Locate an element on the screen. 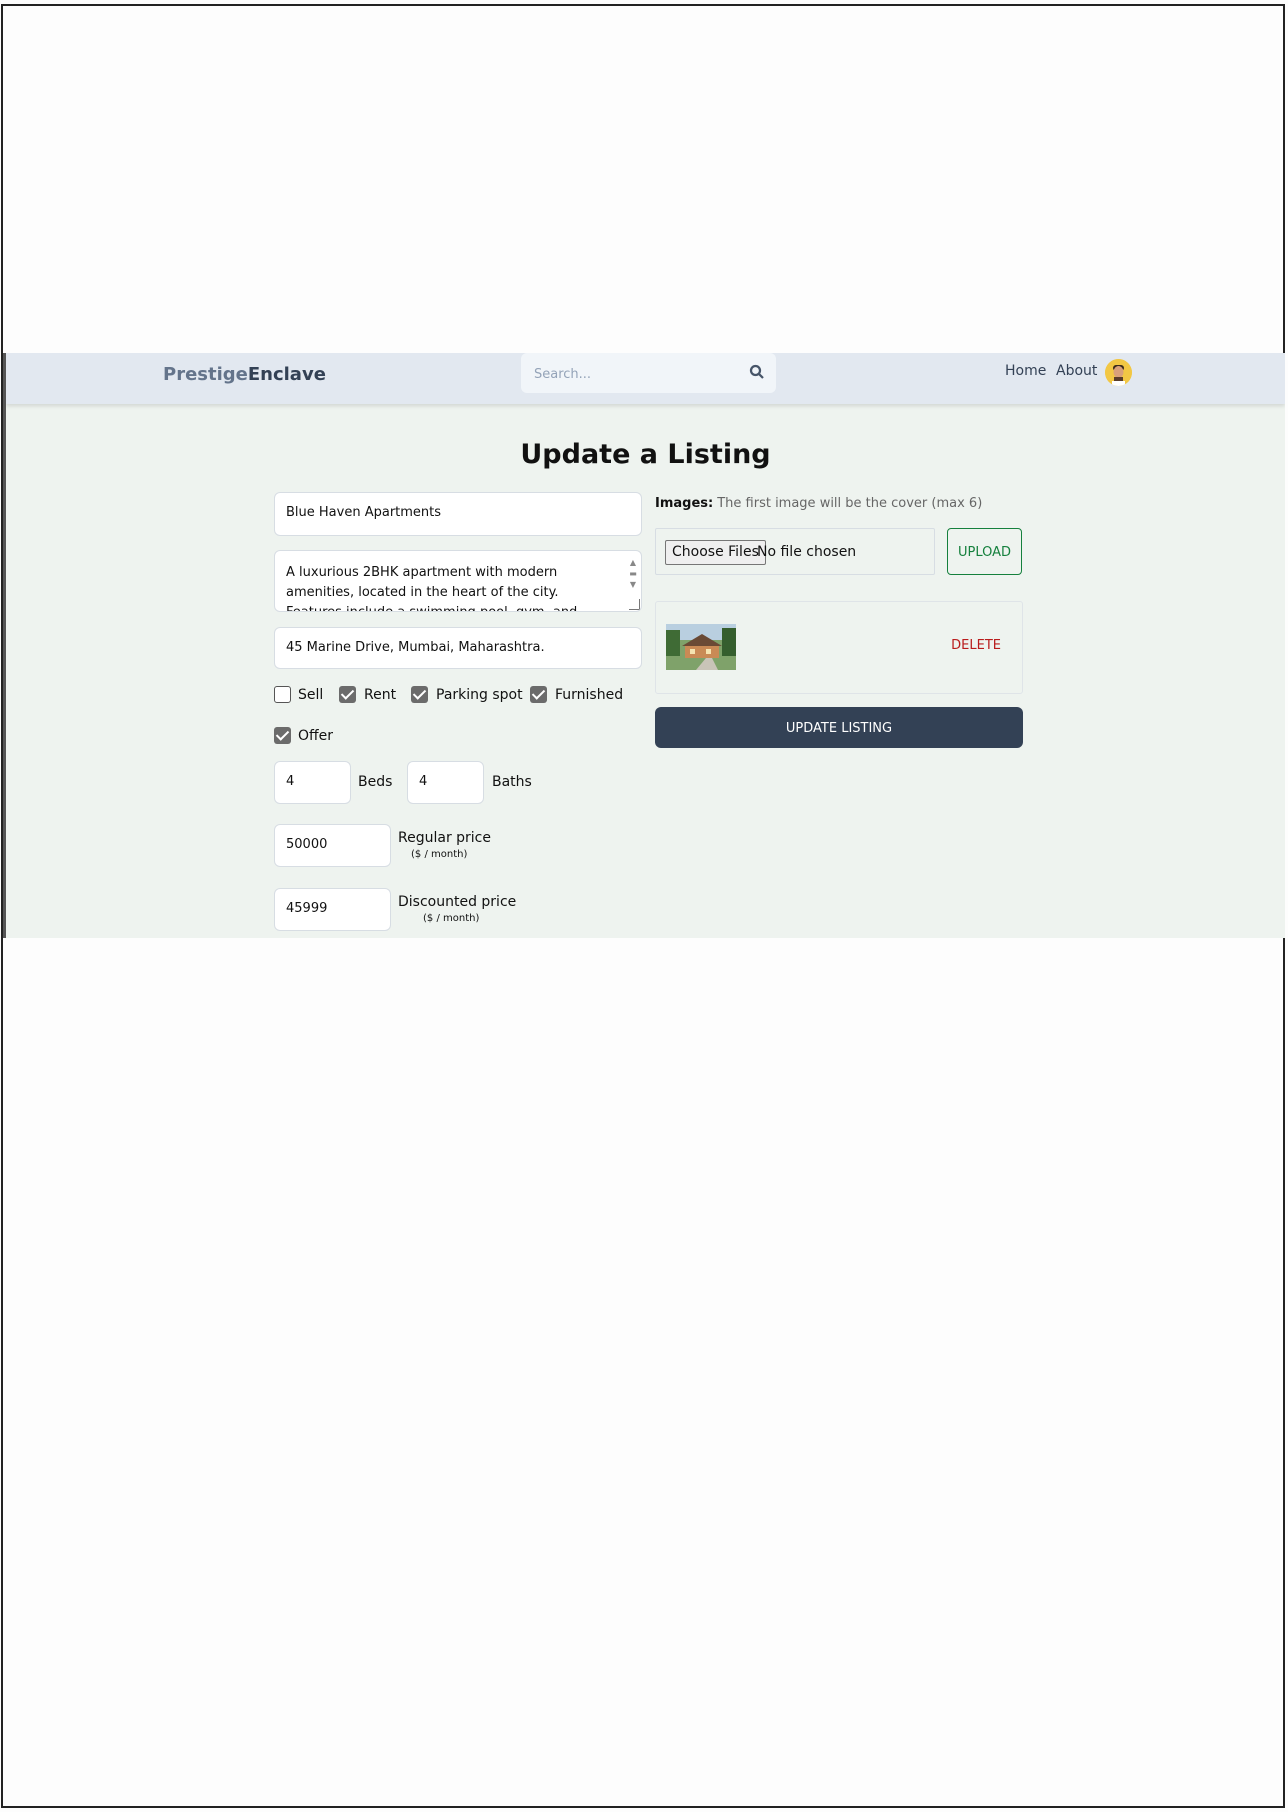 Image resolution: width=1288 pixels, height=1812 pixels. search-icon is located at coordinates (757, 372).